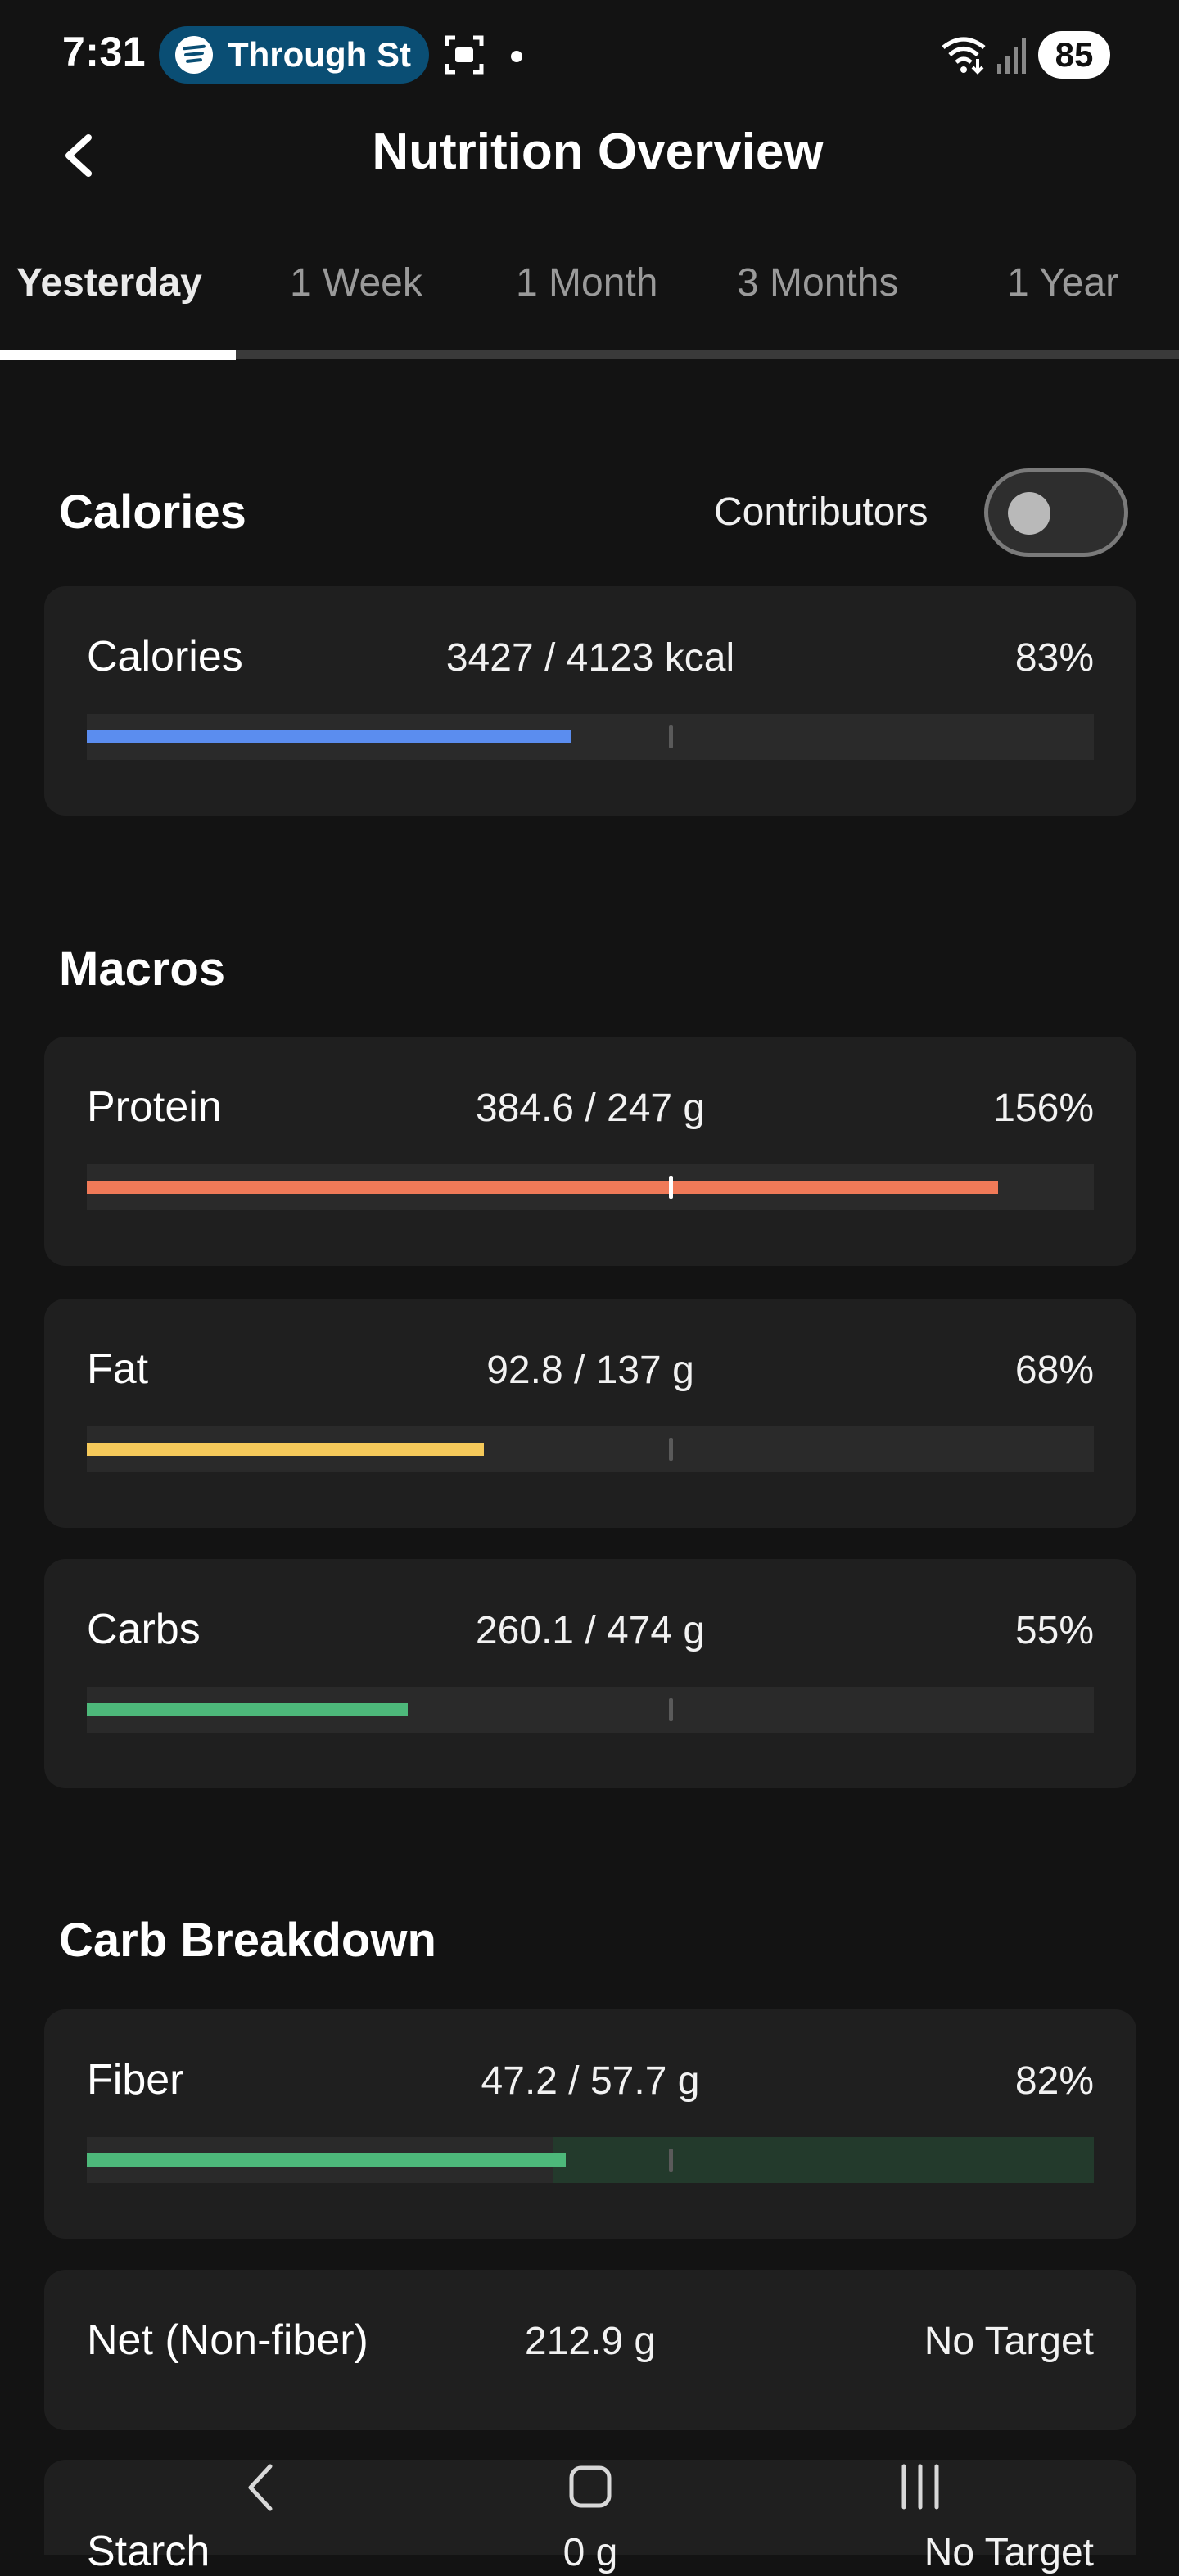 Image resolution: width=1179 pixels, height=2576 pixels. What do you see at coordinates (964, 56) in the screenshot?
I see `wifi-icon` at bounding box center [964, 56].